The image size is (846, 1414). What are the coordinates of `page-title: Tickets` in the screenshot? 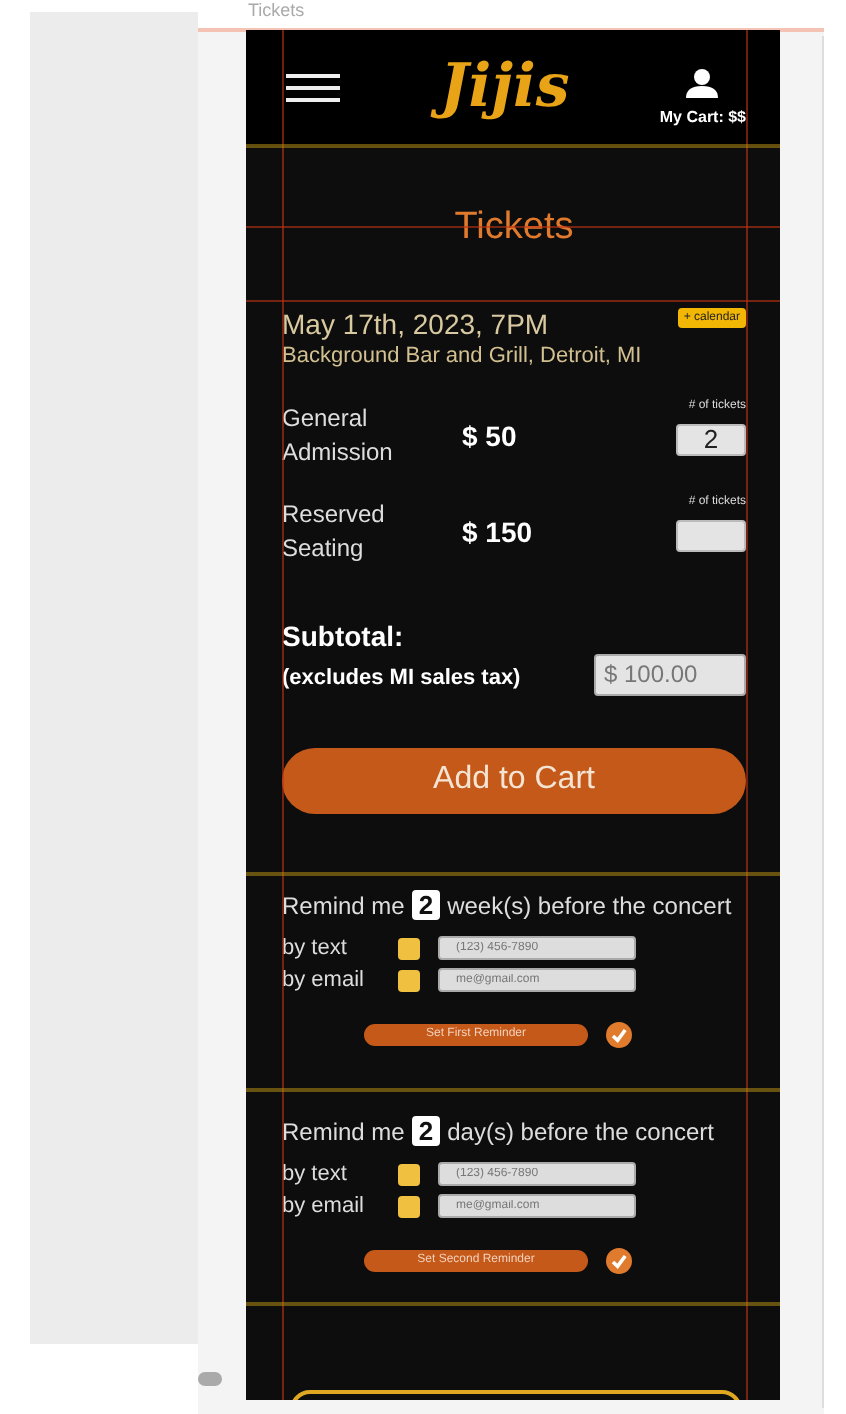 It's located at (514, 229).